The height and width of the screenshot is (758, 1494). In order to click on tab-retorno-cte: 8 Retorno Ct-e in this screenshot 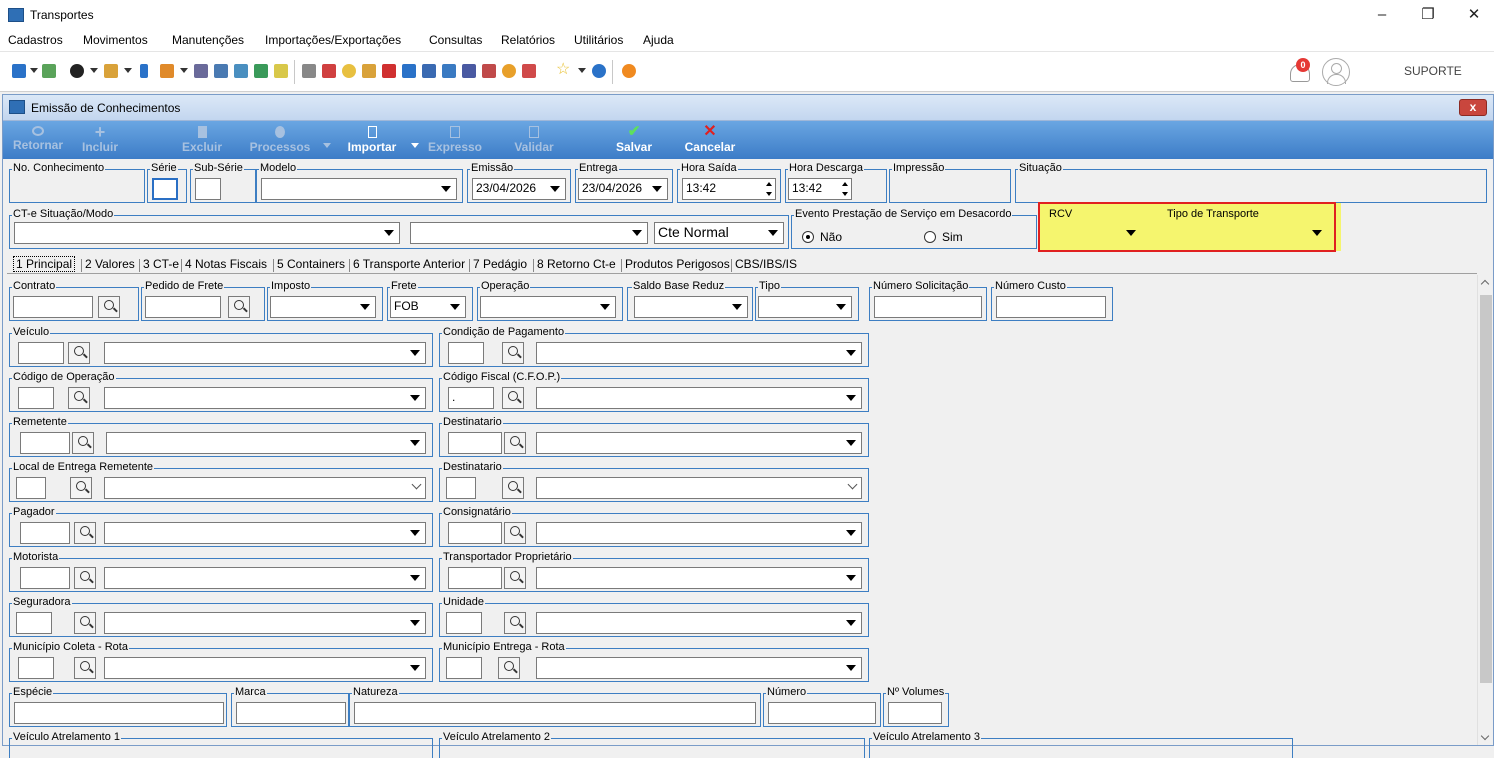, I will do `click(576, 264)`.